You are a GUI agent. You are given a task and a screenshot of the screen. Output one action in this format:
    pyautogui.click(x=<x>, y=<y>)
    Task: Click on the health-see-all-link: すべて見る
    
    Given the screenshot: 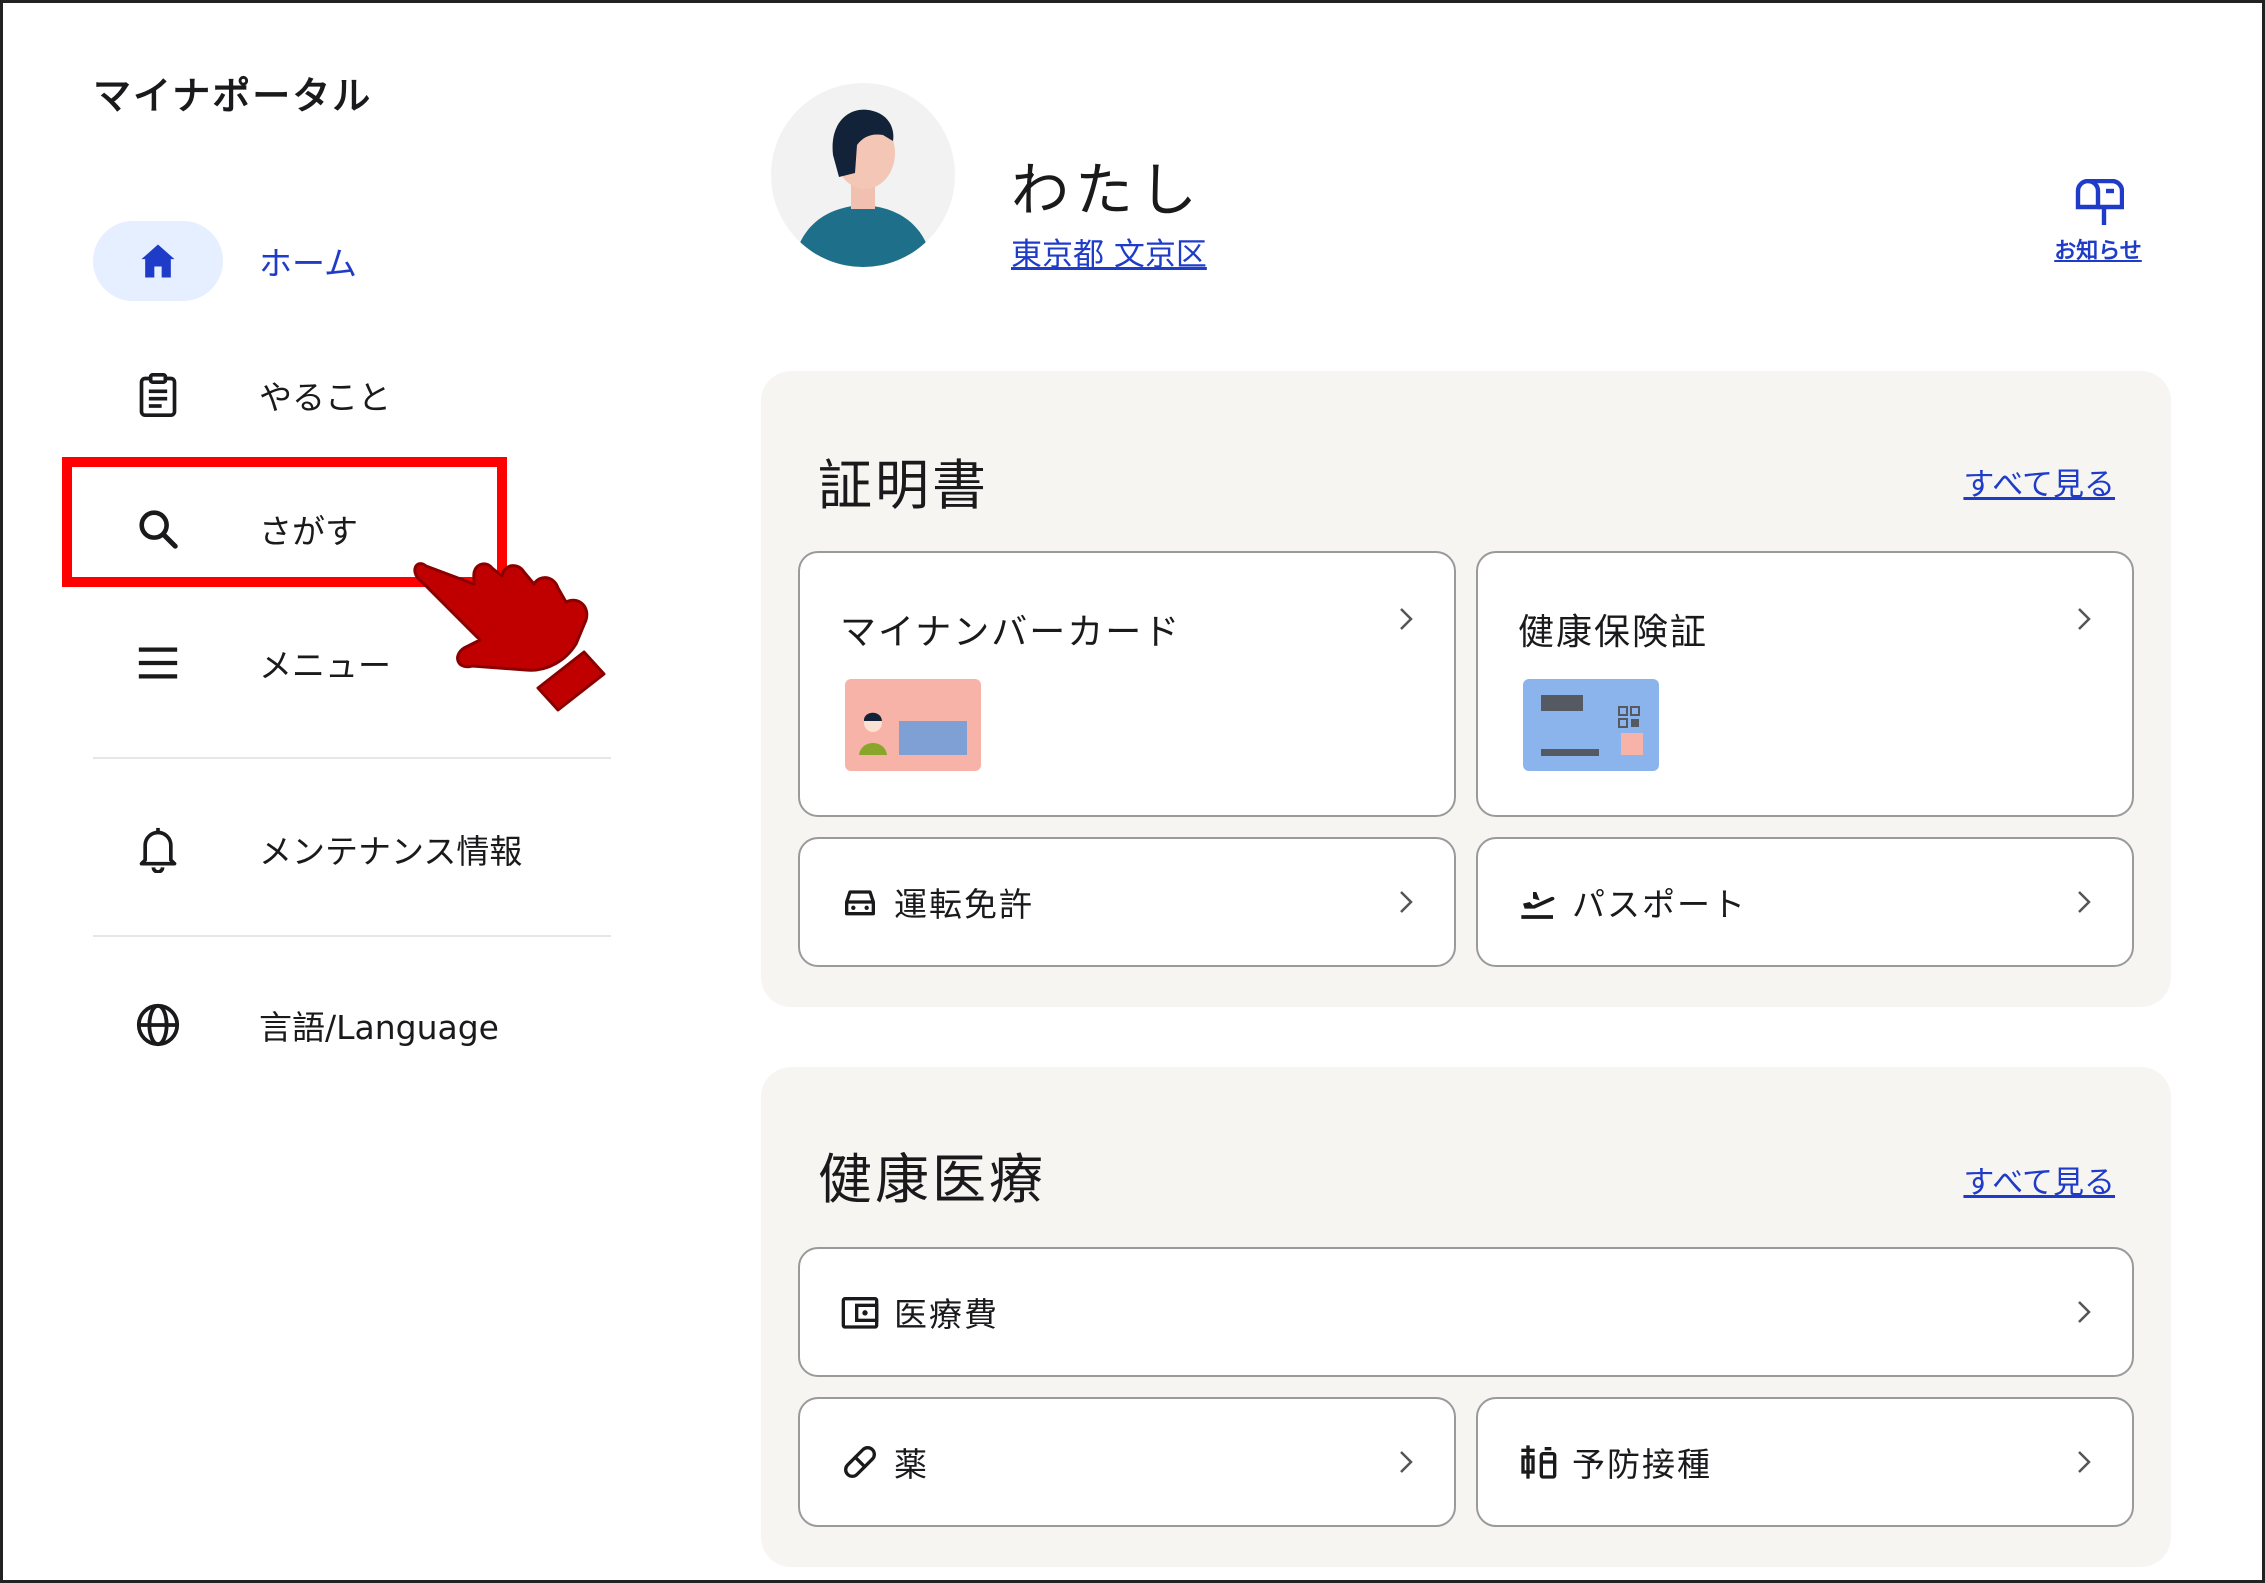 What is the action you would take?
    pyautogui.click(x=2039, y=1179)
    